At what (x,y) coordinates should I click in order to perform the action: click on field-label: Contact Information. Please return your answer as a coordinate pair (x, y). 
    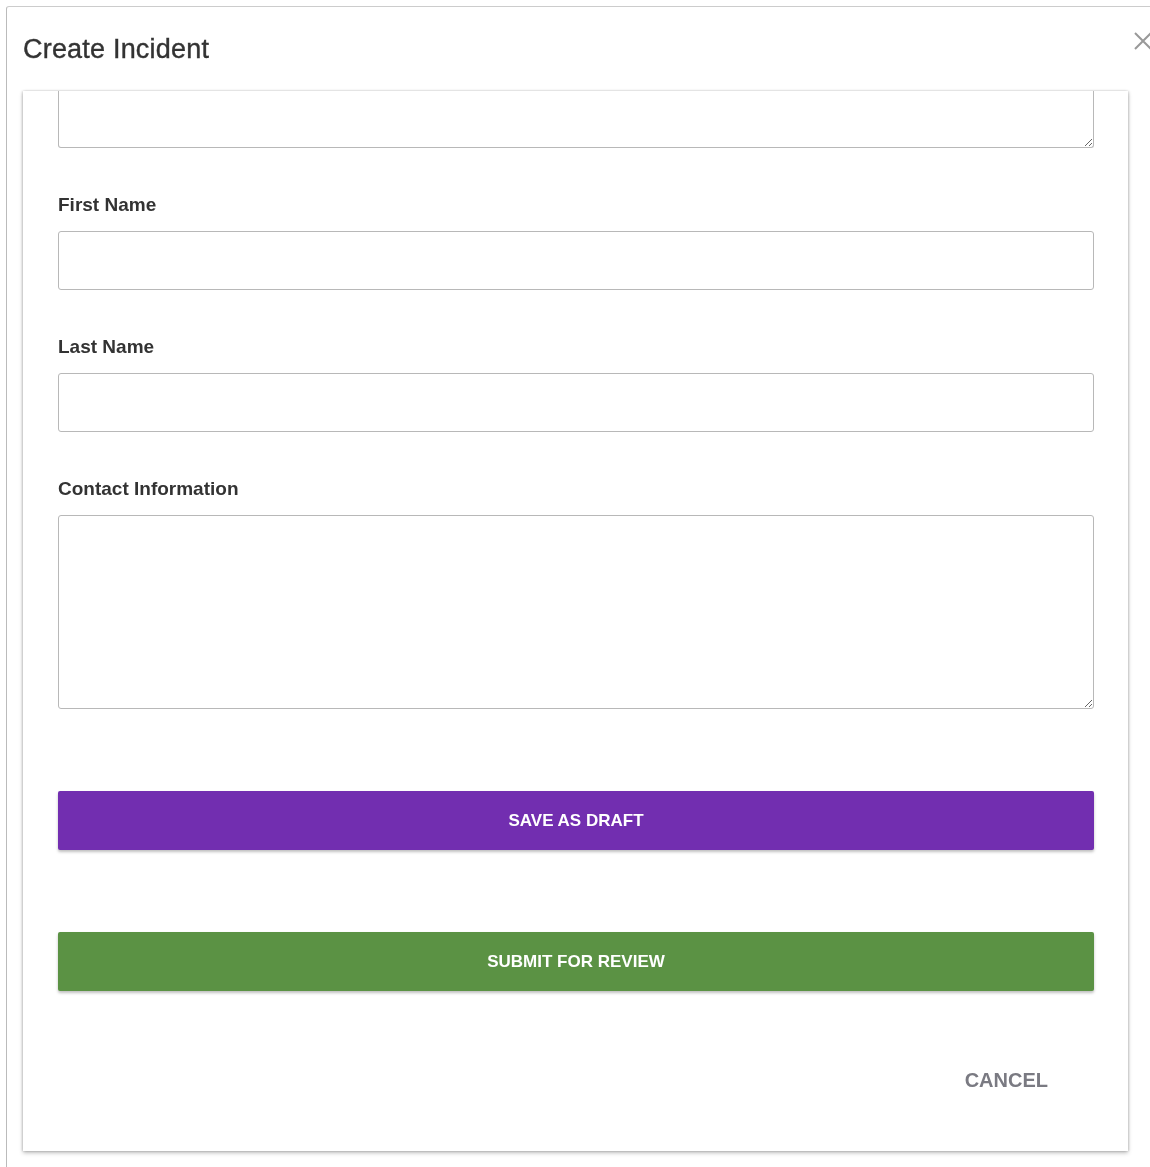
    Looking at the image, I should click on (149, 489).